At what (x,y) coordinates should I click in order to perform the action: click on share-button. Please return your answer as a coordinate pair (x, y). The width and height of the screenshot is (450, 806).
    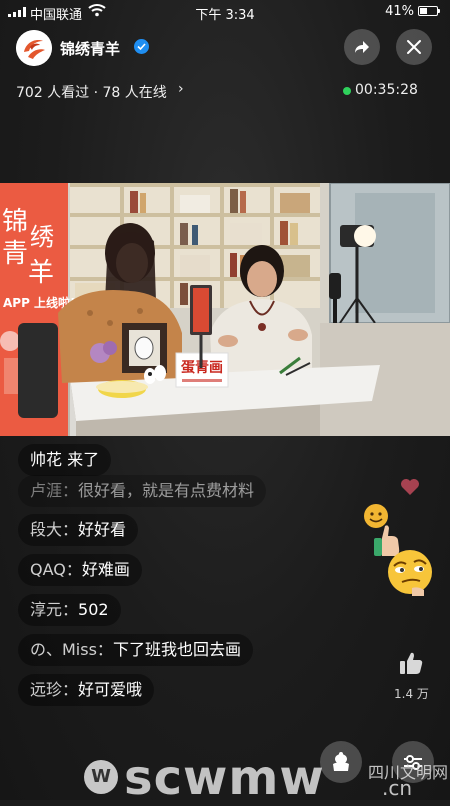
    Looking at the image, I should click on (362, 47).